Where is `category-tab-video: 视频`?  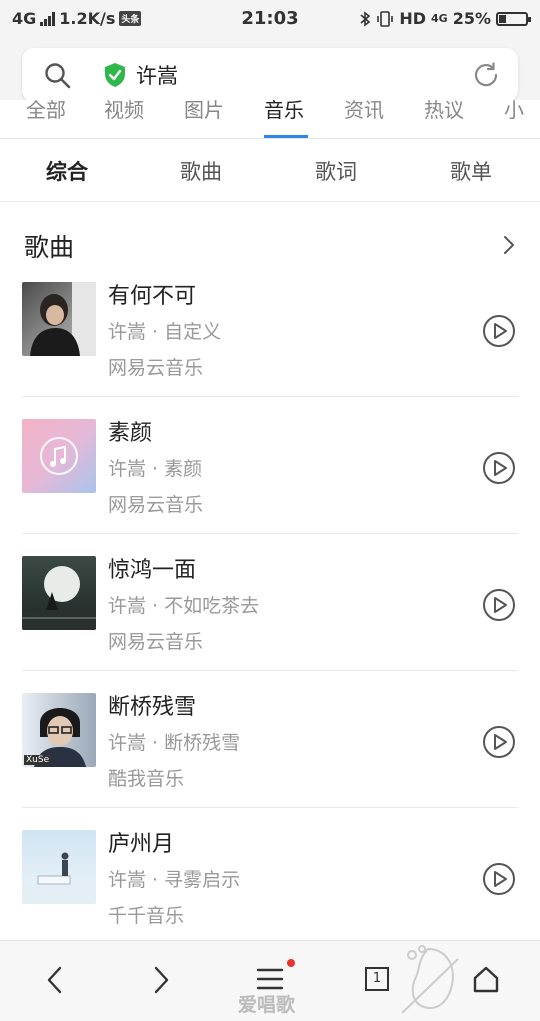
category-tab-video: 视频 is located at coordinates (124, 111).